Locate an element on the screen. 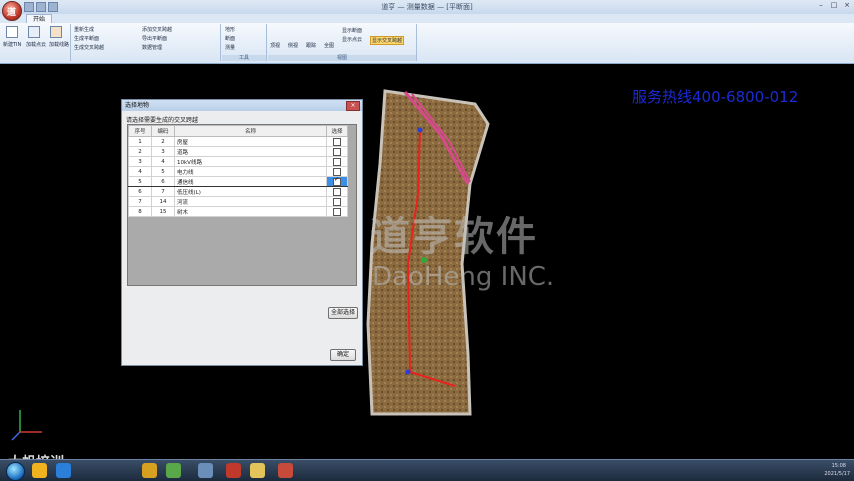  clock-date: 2021/5/17 is located at coordinates (837, 474).